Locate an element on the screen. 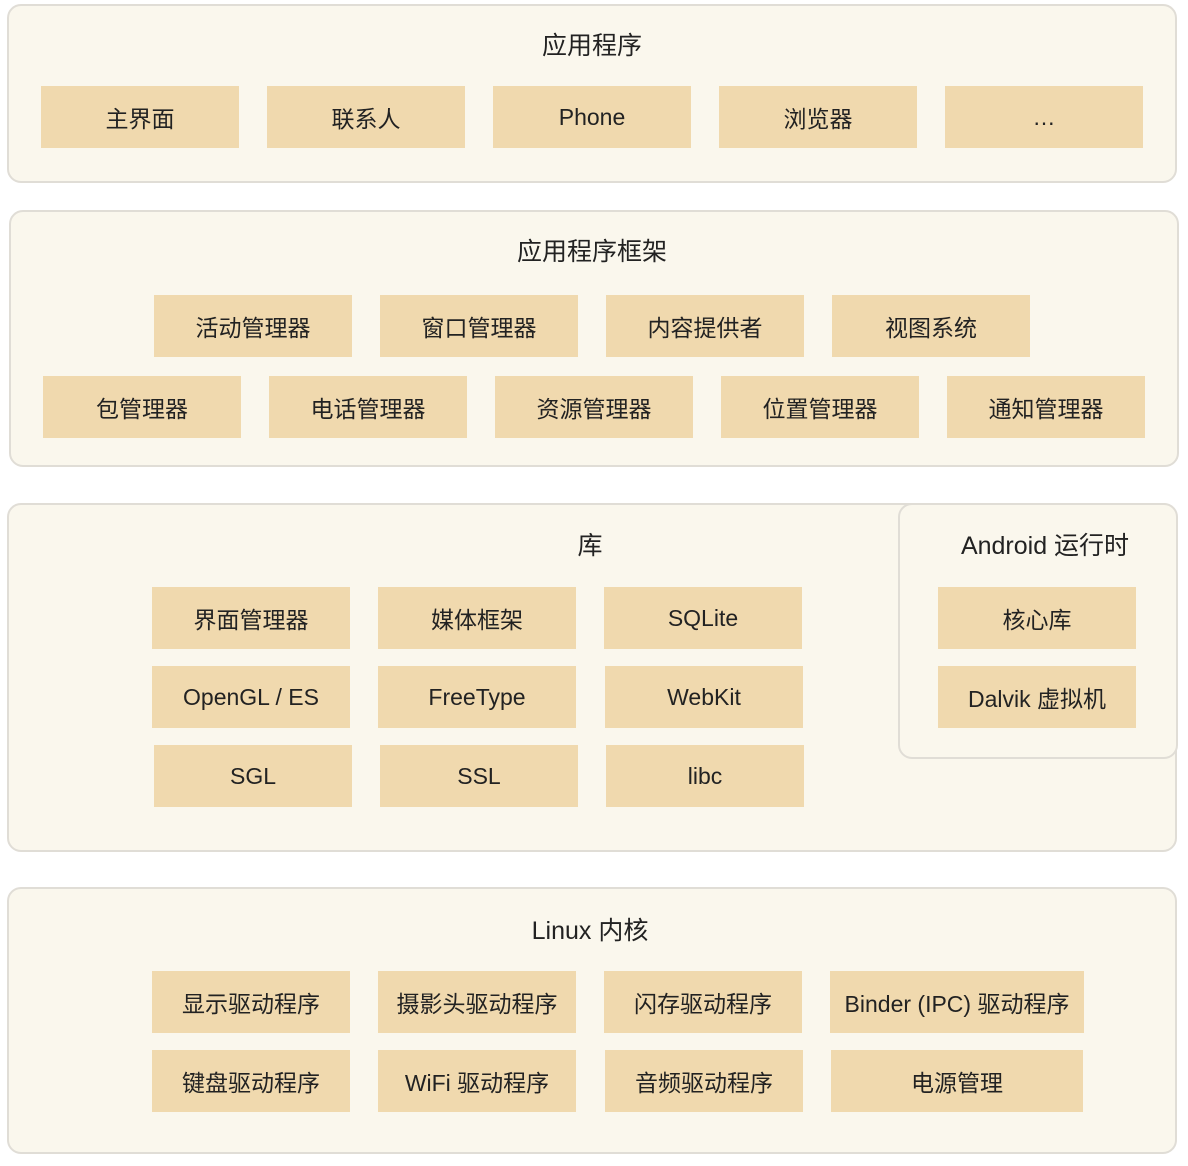 The width and height of the screenshot is (1188, 1166). library-box: 界面管理器 is located at coordinates (251, 618).